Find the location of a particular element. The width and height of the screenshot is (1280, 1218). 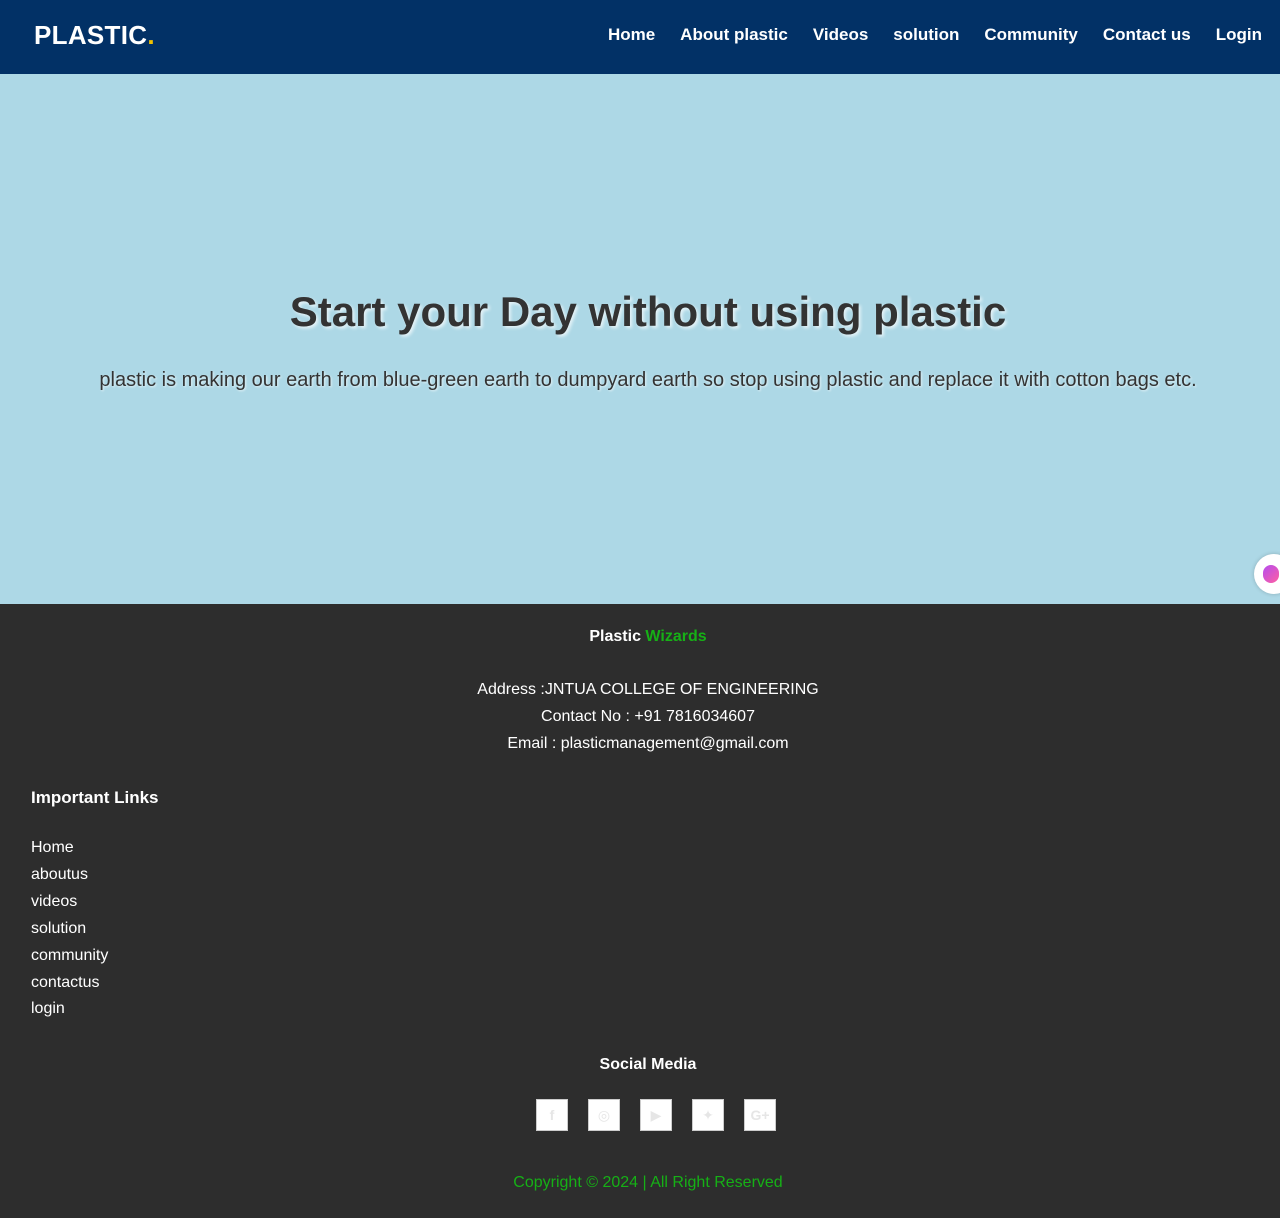

footer-link-solution: solution is located at coordinates (58, 928).